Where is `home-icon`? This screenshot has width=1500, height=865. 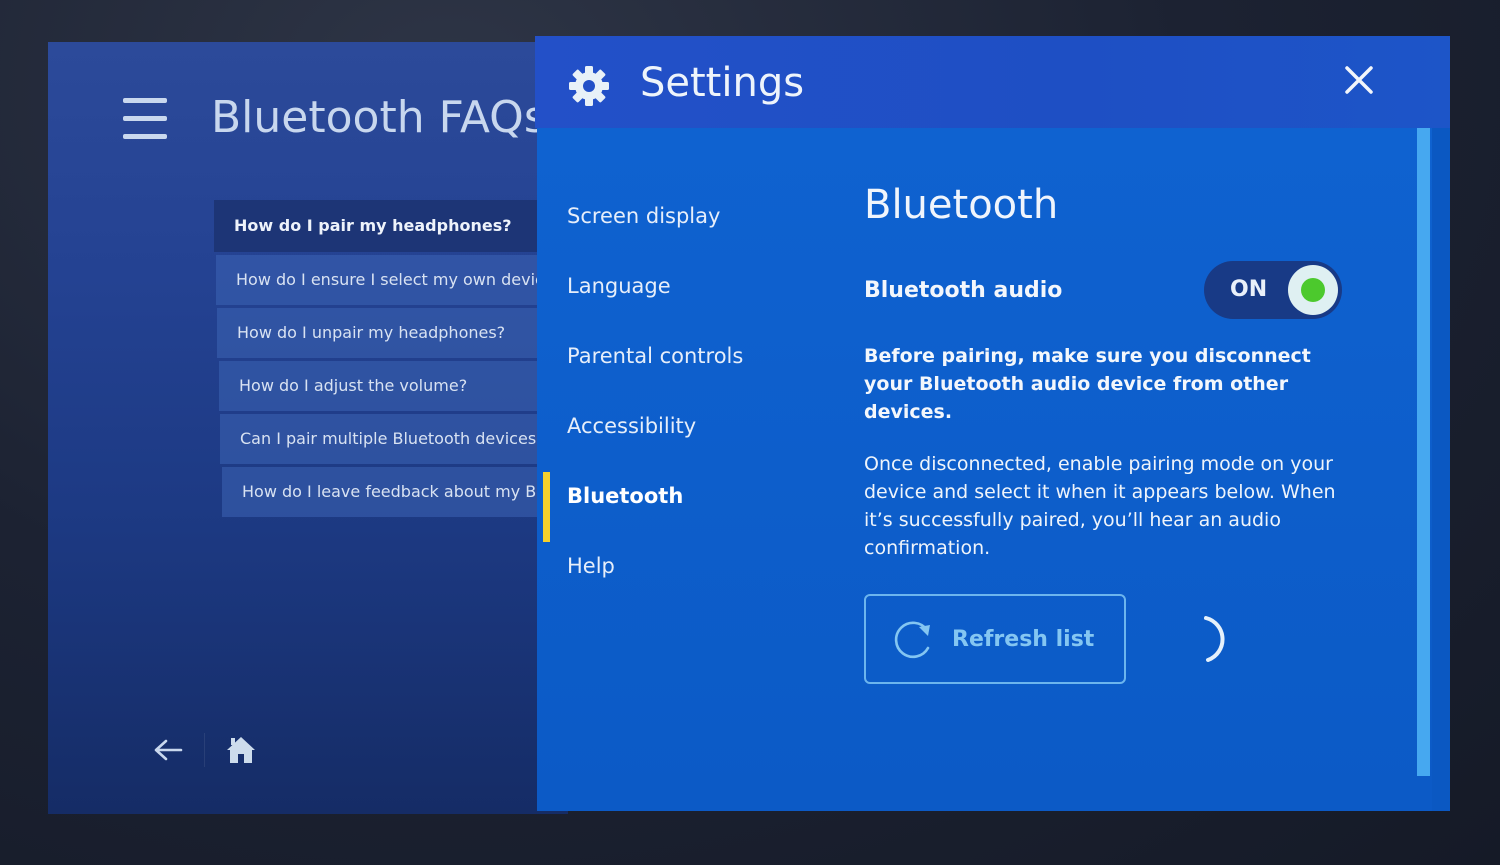
home-icon is located at coordinates (241, 750).